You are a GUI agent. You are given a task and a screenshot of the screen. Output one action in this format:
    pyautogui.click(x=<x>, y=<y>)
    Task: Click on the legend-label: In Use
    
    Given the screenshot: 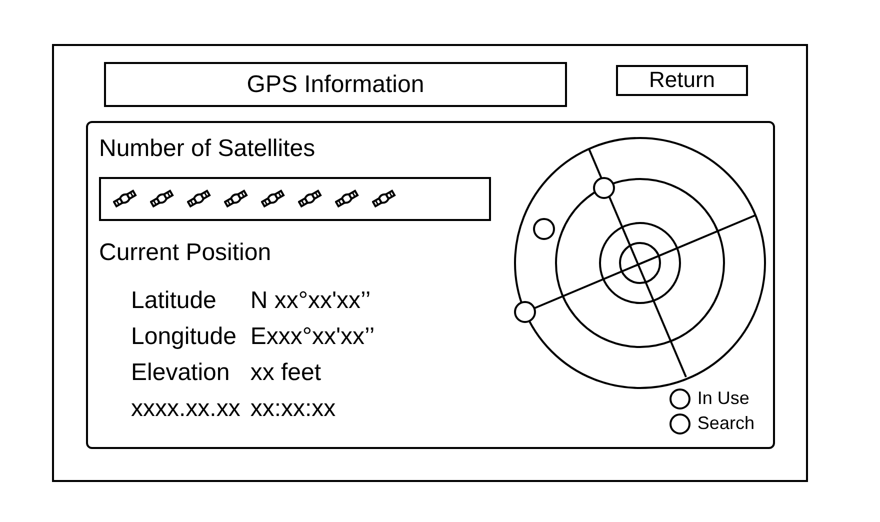 What is the action you would take?
    pyautogui.click(x=723, y=398)
    